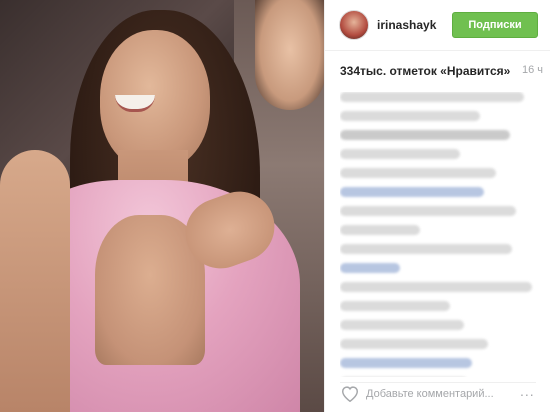 The image size is (550, 412). I want to click on likes-count: 334тыс. отметок «Нравится», so click(440, 73).